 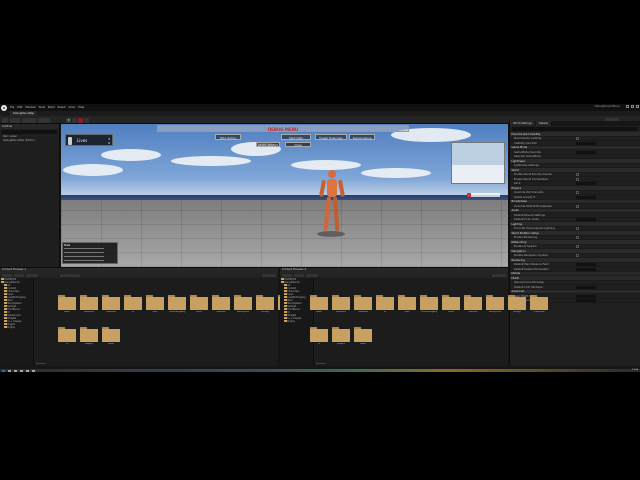 What do you see at coordinates (575, 129) in the screenshot?
I see `details-search-input` at bounding box center [575, 129].